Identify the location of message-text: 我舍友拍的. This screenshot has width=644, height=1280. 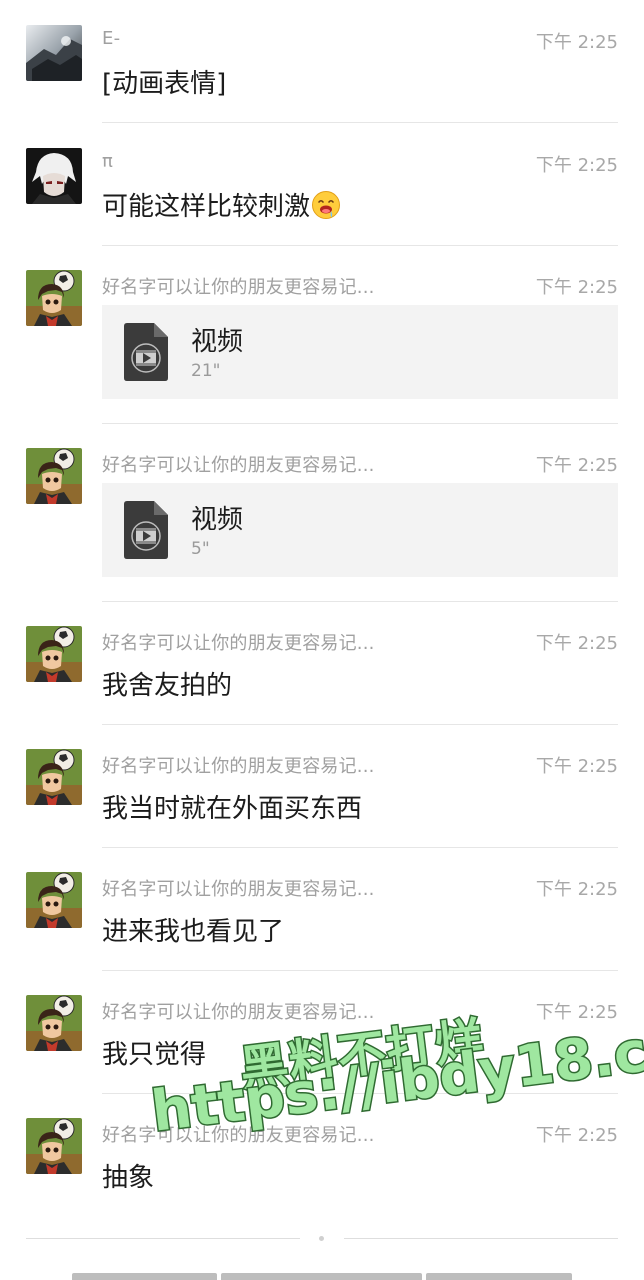
(167, 683).